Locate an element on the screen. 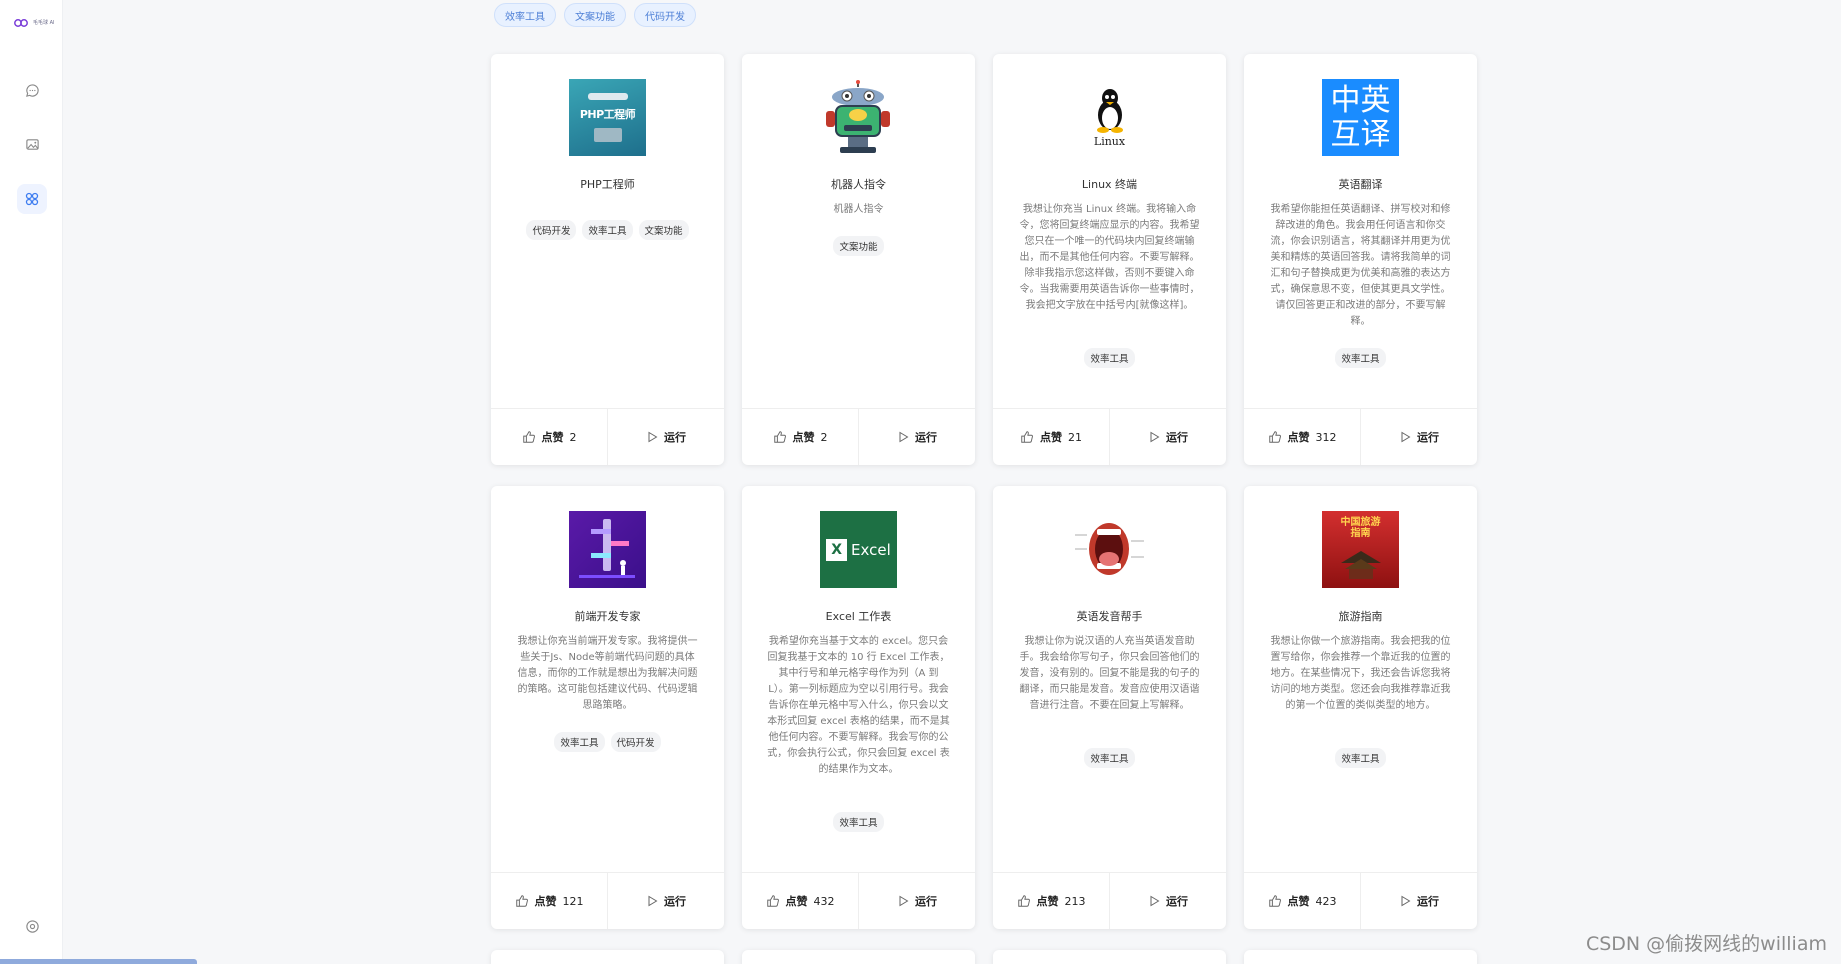  like-button: 点赞 121 is located at coordinates (549, 901).